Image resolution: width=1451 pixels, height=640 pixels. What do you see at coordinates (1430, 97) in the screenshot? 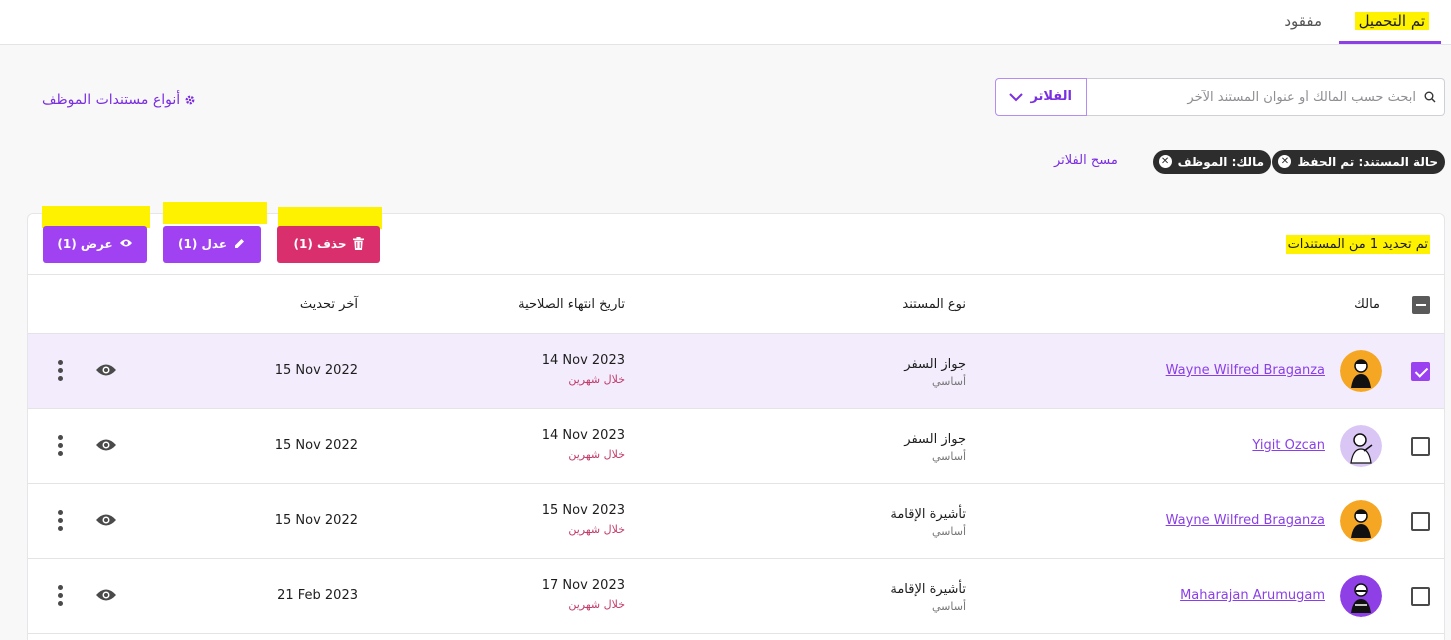
I see `search-icon` at bounding box center [1430, 97].